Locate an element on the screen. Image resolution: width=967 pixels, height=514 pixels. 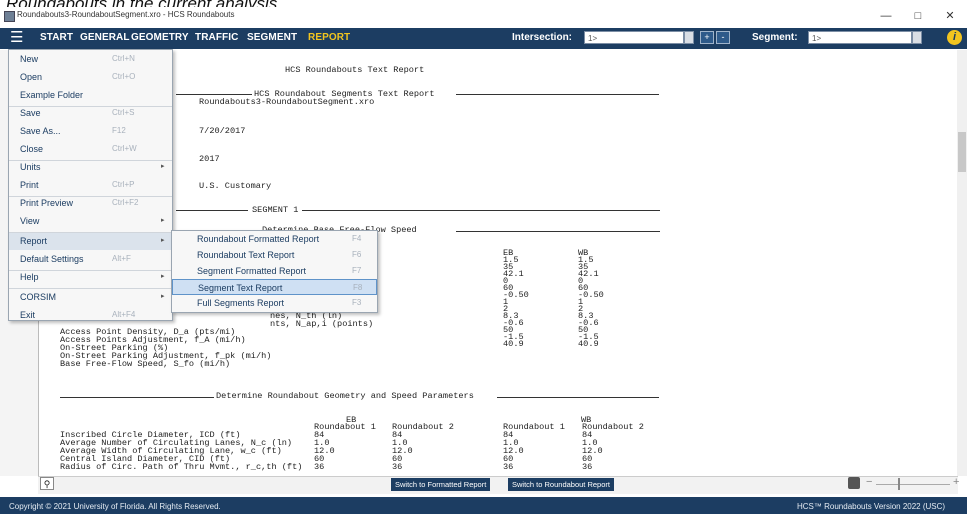
menu-shortcut: F7 is located at coordinates (357, 270).